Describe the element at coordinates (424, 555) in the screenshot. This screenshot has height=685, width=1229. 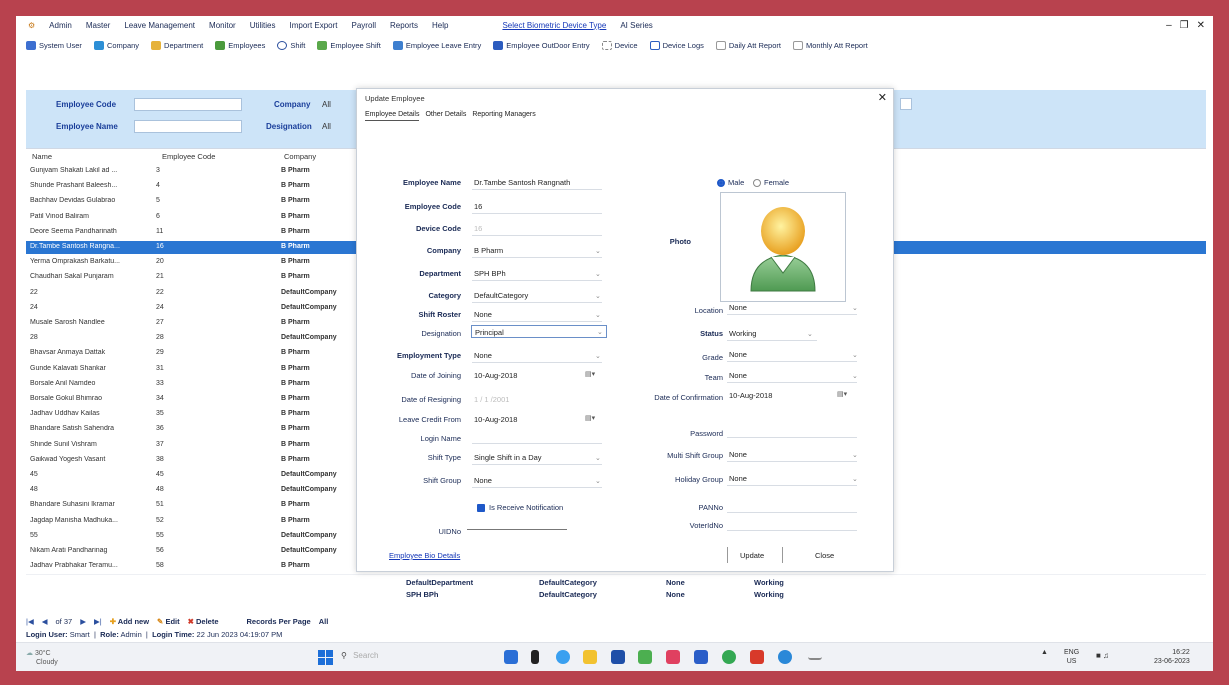
I see `employee-bio-details-link: Employee Bio Details` at that location.